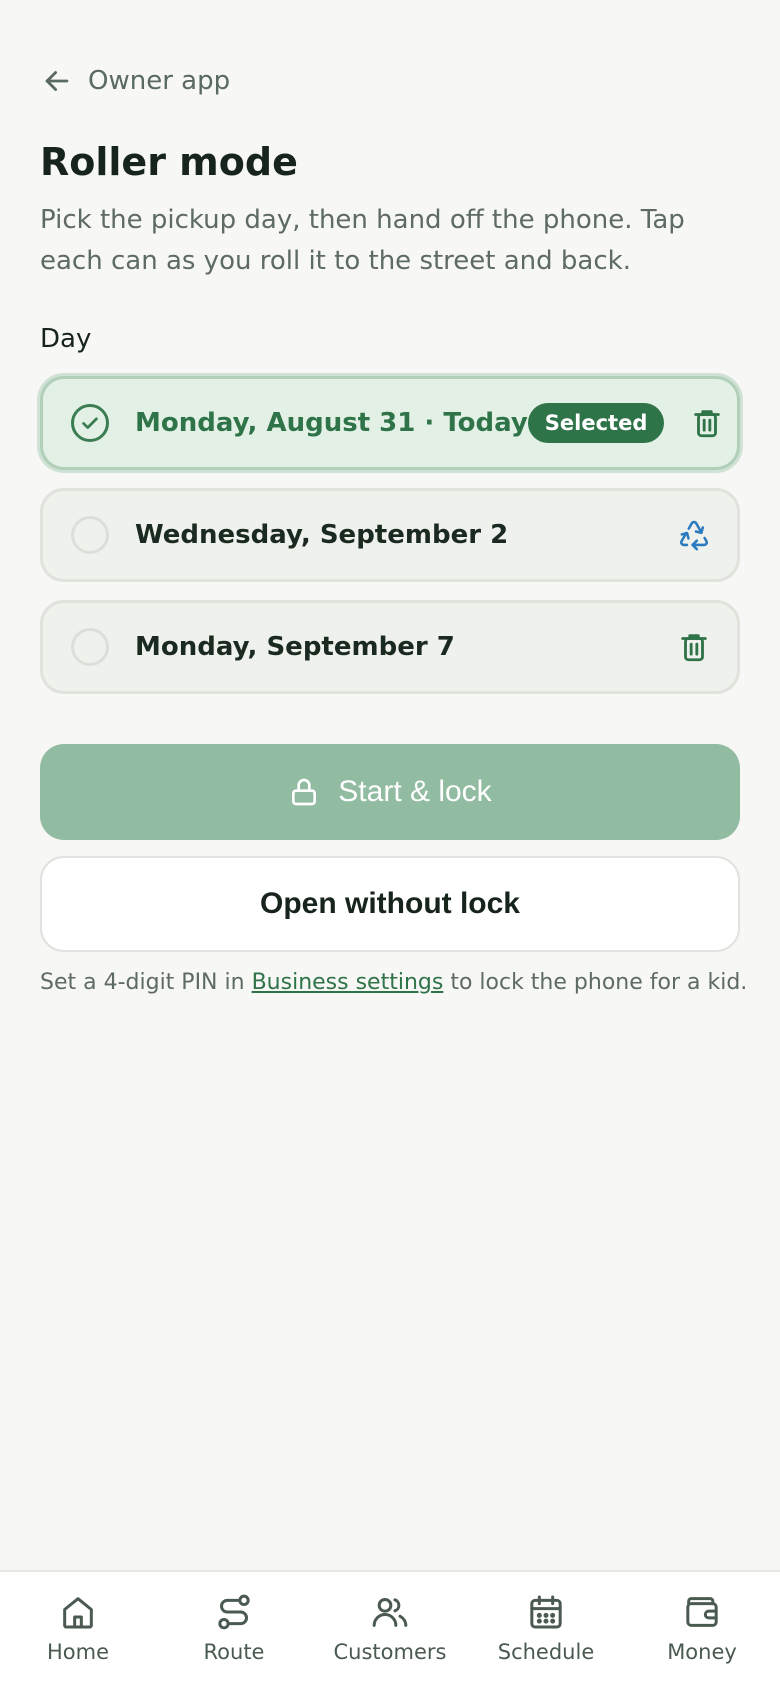 This screenshot has width=780, height=1688. What do you see at coordinates (142, 982) in the screenshot?
I see `pin-note-before: Set a 4-digit PIN in` at bounding box center [142, 982].